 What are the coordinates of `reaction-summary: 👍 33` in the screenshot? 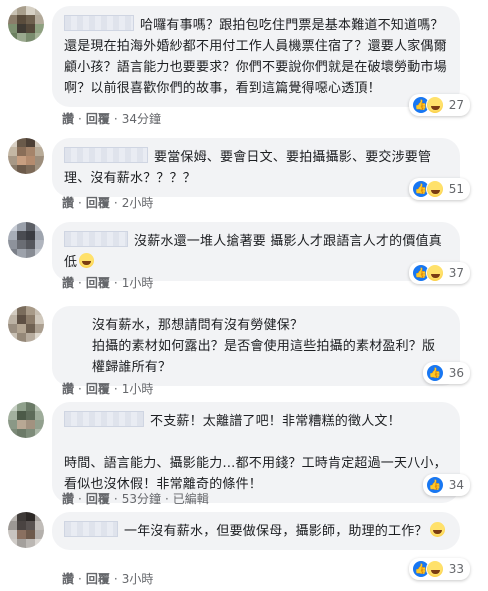 It's located at (439, 569).